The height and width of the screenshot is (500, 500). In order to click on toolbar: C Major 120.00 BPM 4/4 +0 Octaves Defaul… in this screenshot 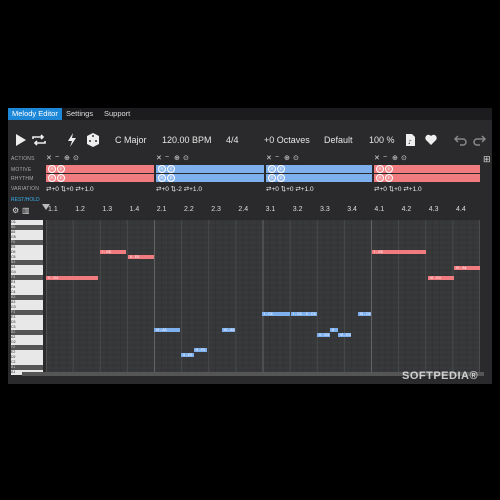, I will do `click(250, 140)`.